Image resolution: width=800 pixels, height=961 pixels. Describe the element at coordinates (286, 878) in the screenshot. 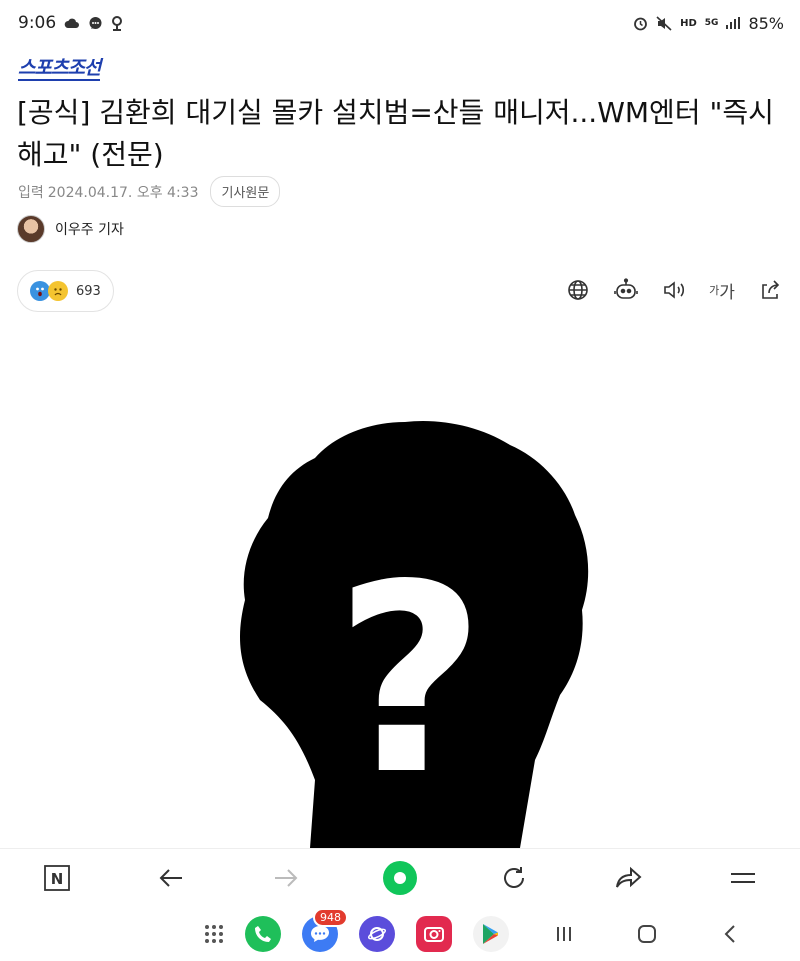

I see `forward-icon` at that location.